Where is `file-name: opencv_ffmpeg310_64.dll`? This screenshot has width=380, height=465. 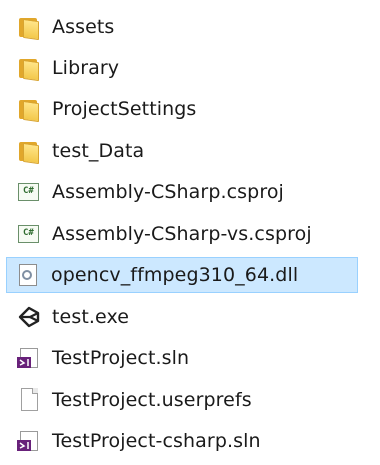 file-name: opencv_ffmpeg310_64.dll is located at coordinates (175, 275).